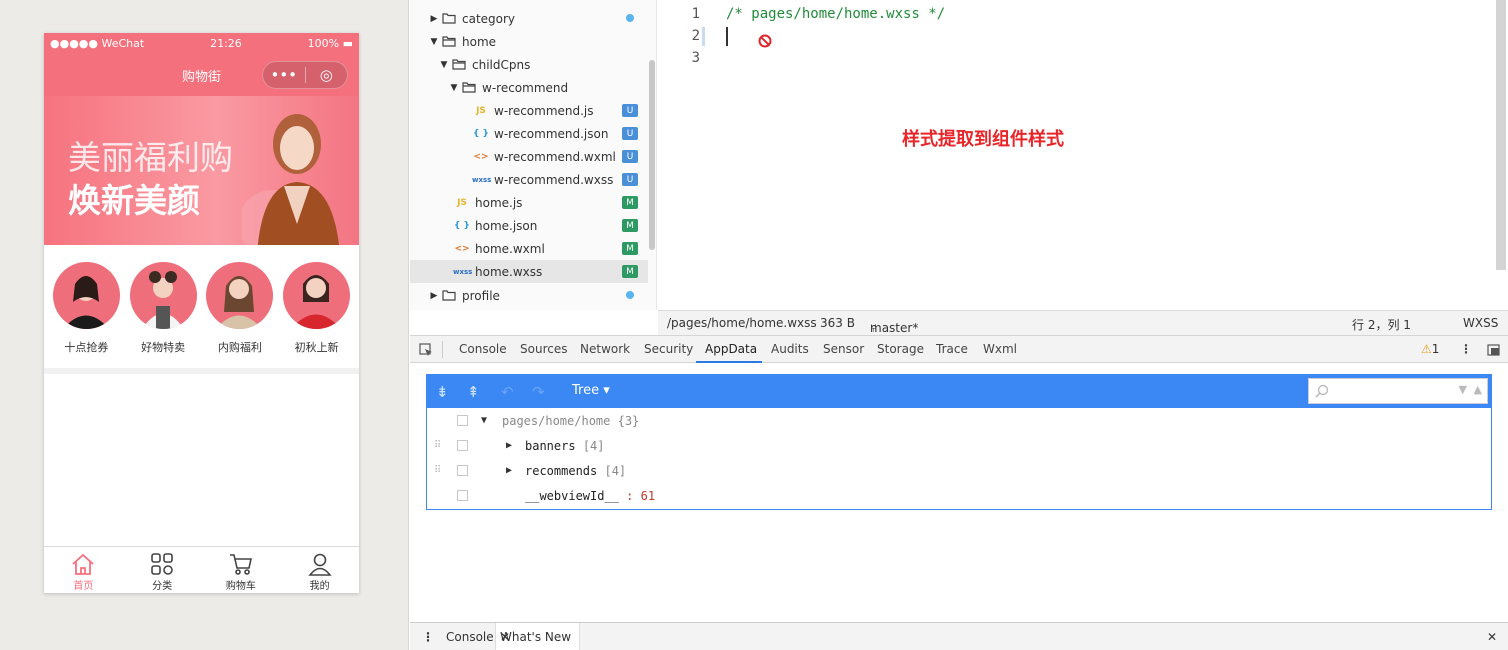 Image resolution: width=1508 pixels, height=650 pixels. What do you see at coordinates (319, 564) in the screenshot?
I see `profile-icon` at bounding box center [319, 564].